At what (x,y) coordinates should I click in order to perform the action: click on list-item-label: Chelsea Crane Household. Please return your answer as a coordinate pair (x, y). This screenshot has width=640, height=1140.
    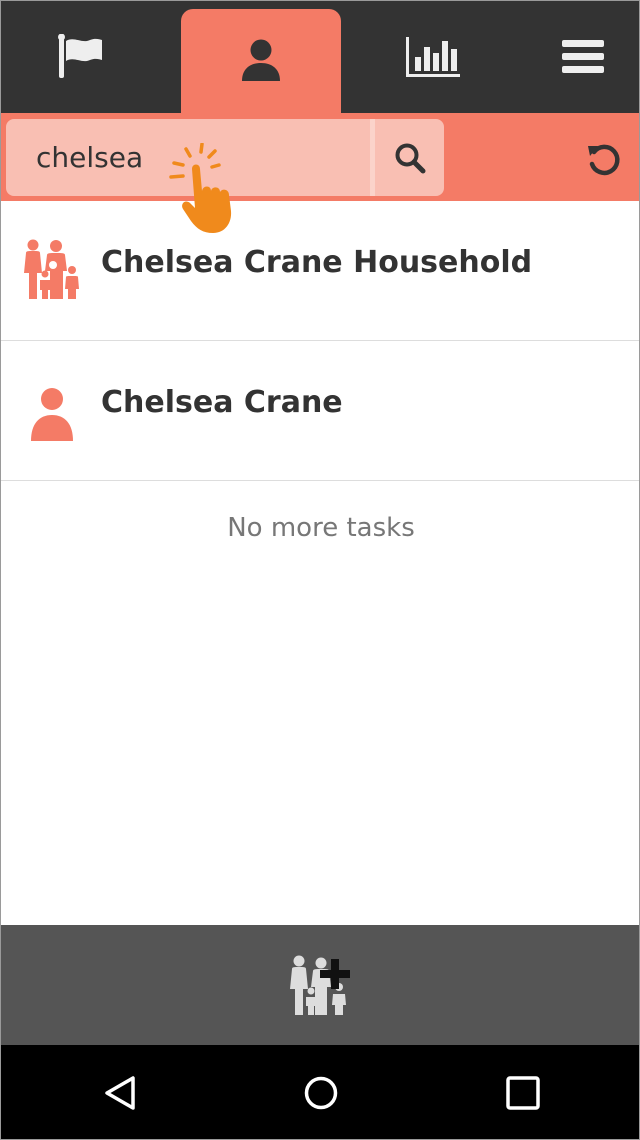
    Looking at the image, I should click on (317, 262).